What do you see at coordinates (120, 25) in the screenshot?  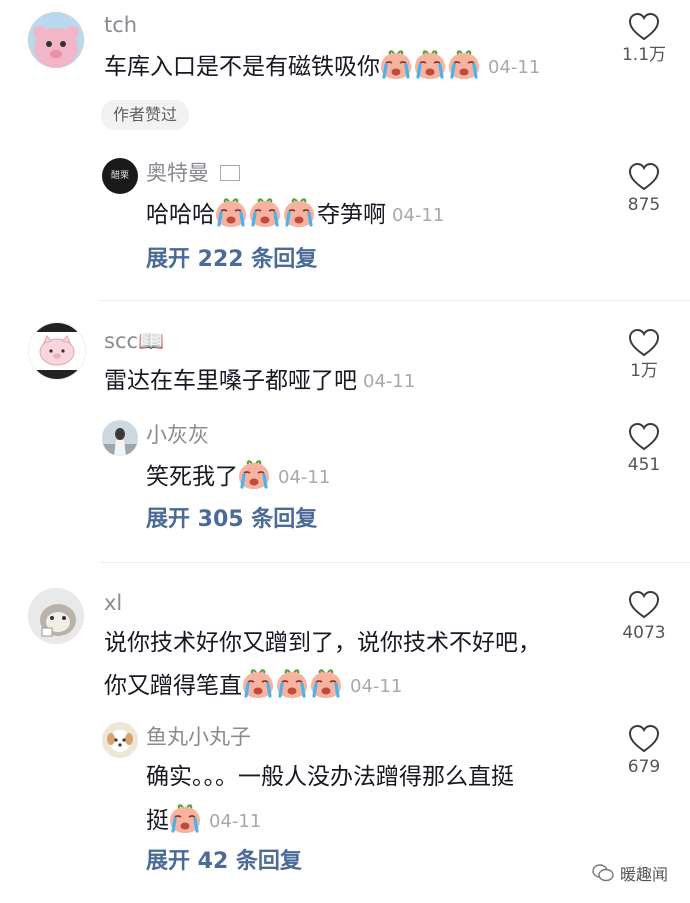 I see `comment-username: tch` at bounding box center [120, 25].